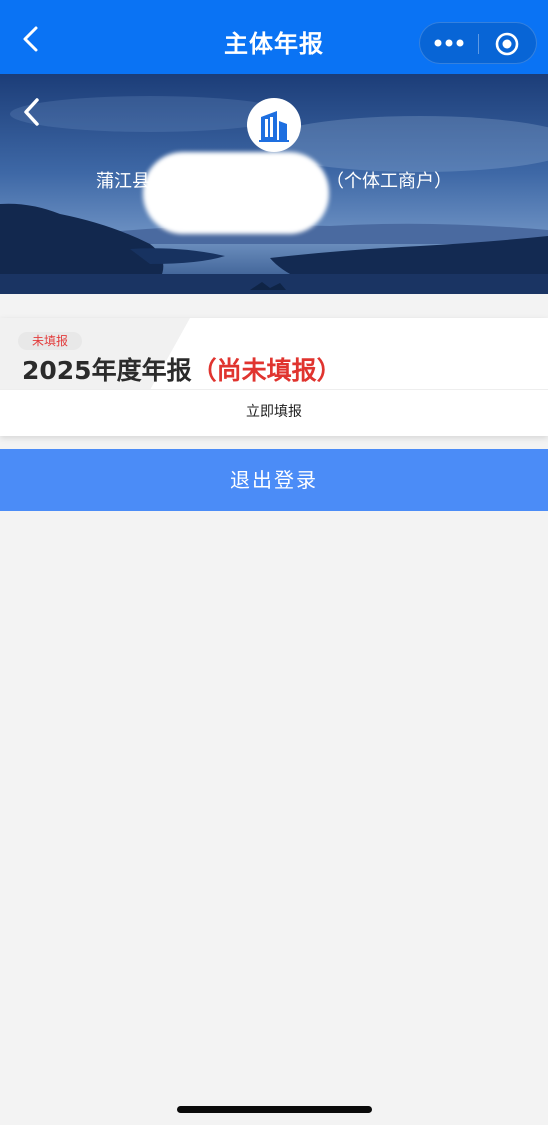 The height and width of the screenshot is (1125, 548). Describe the element at coordinates (274, 37) in the screenshot. I see `nav-bar: 主体年报` at that location.